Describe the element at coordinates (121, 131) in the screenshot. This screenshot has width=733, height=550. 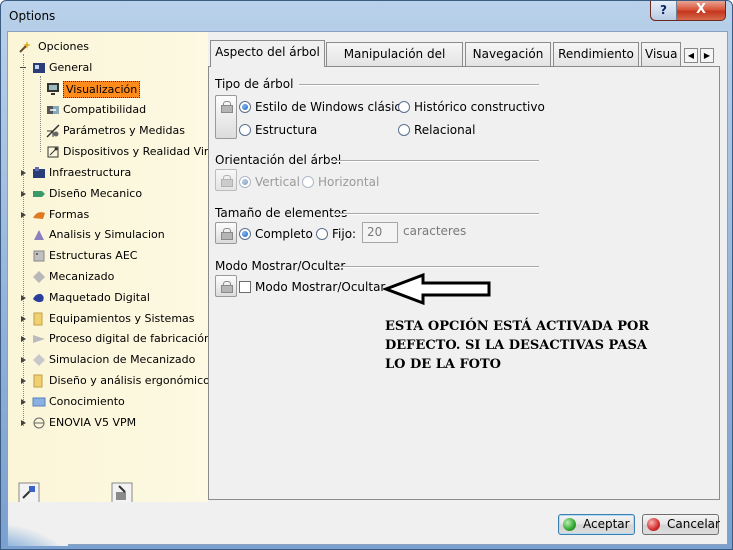
I see `tree-item-parametros: Parámetros y Medidas` at that location.